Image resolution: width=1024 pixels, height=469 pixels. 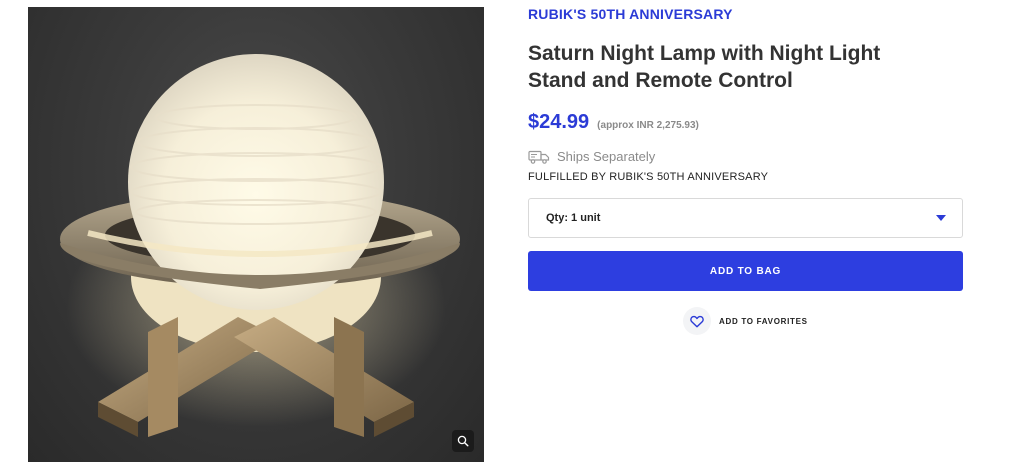 I want to click on product-title-line1: Saturn Night Lamp with Night Light, so click(x=704, y=53).